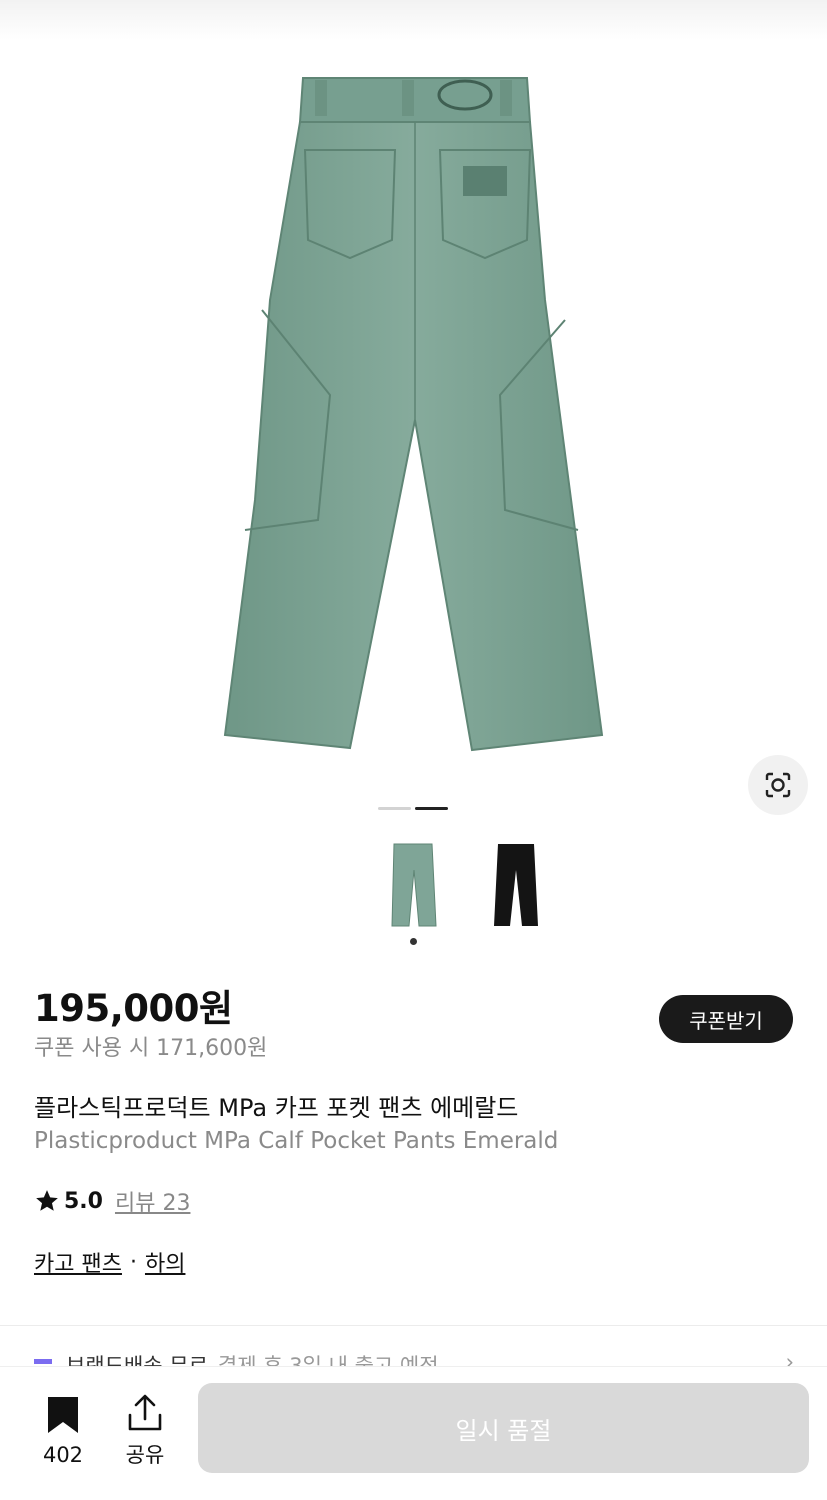 The width and height of the screenshot is (827, 1500). What do you see at coordinates (789, 1358) in the screenshot?
I see `chevron-right-icon: ›` at bounding box center [789, 1358].